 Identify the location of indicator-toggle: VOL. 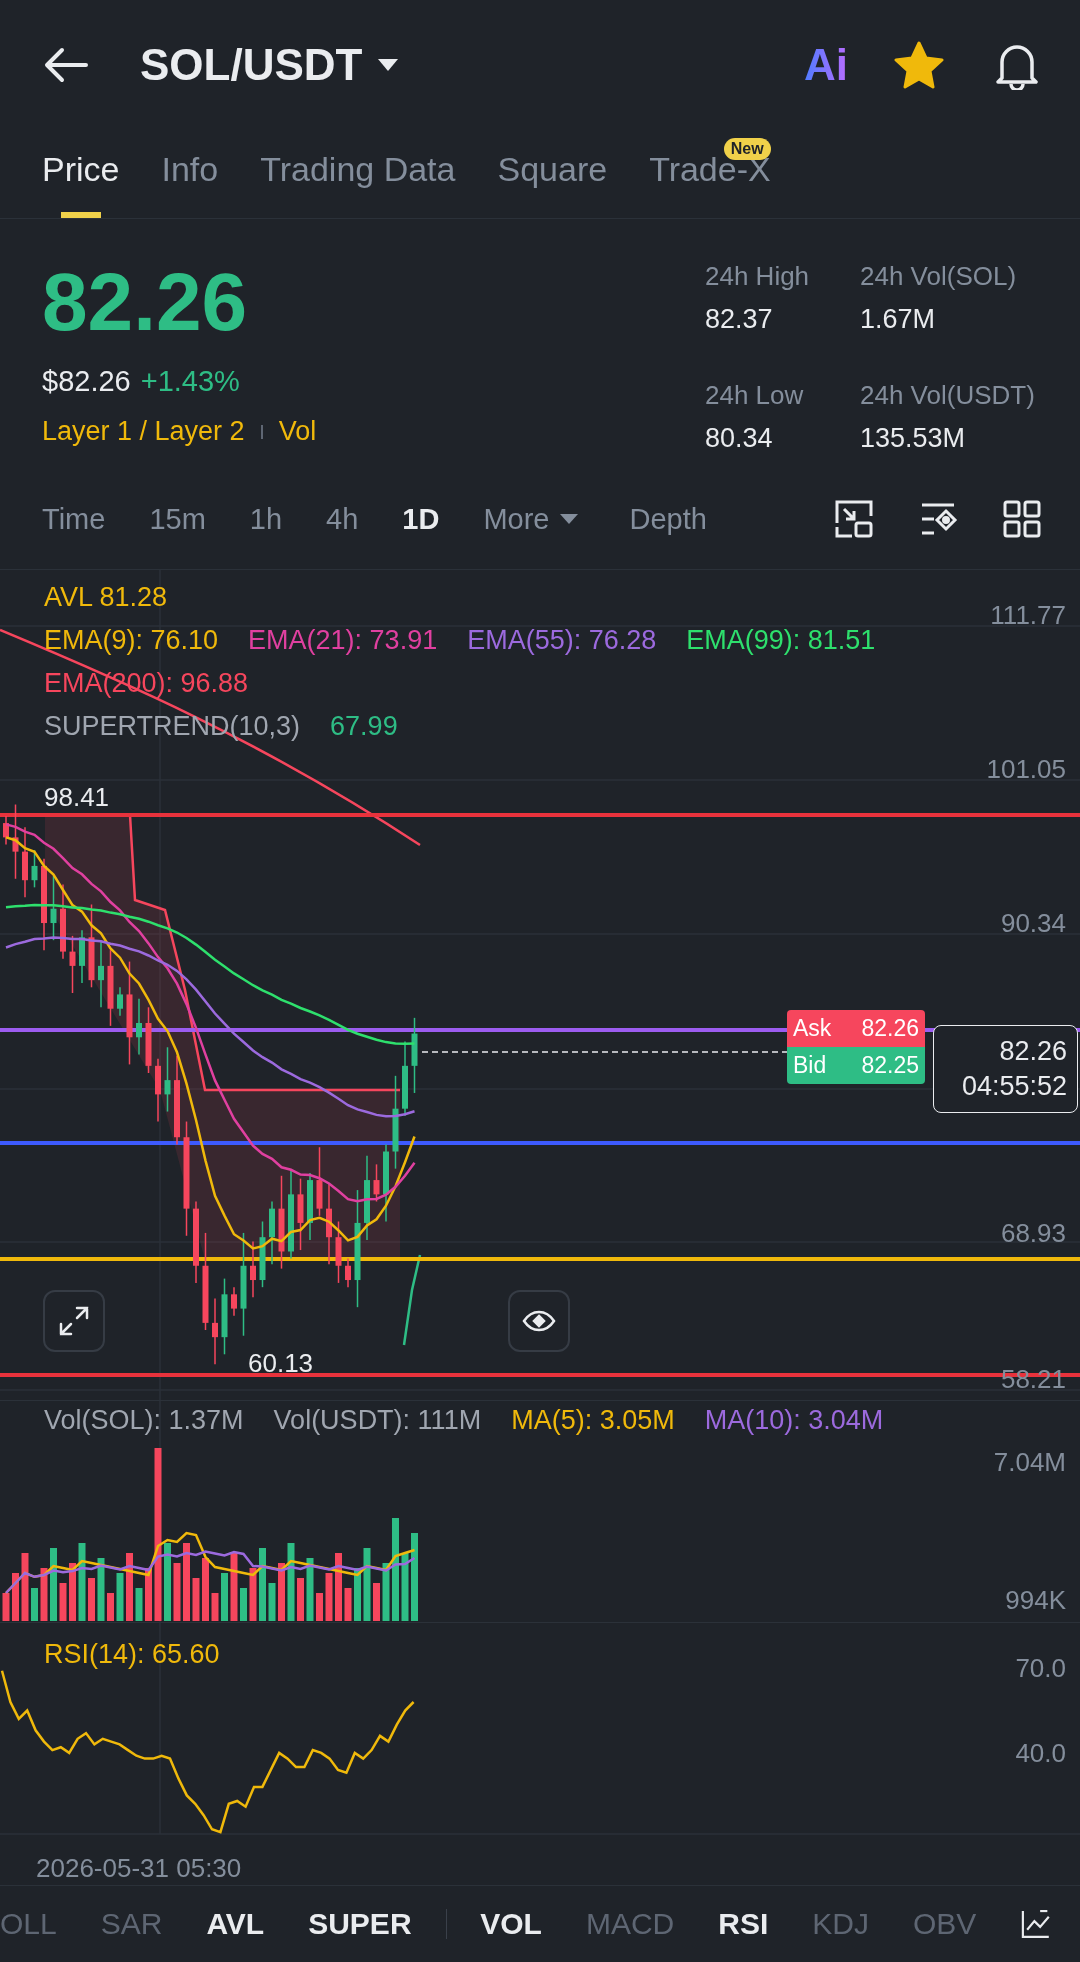
(511, 1924).